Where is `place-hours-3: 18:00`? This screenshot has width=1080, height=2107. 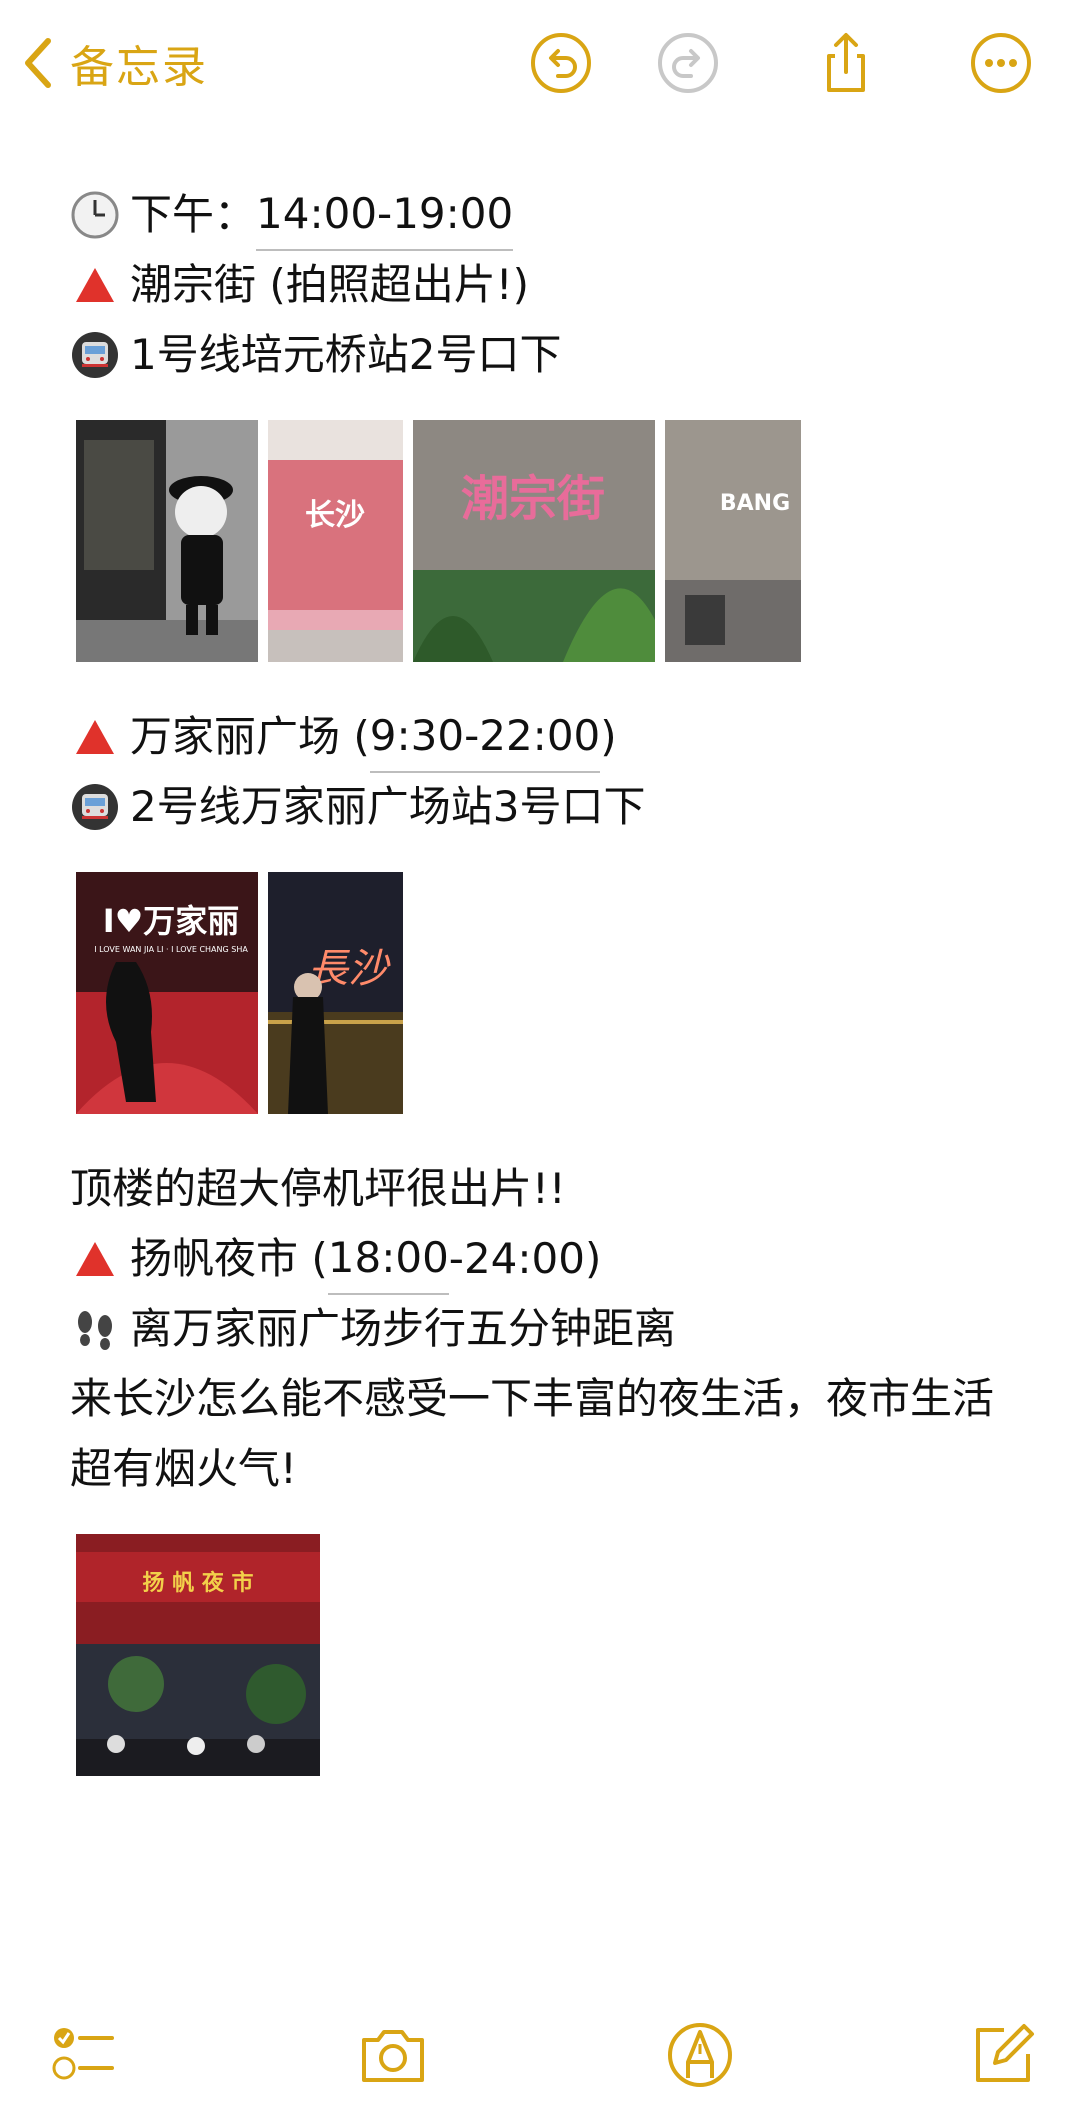 place-hours-3: 18:00 is located at coordinates (388, 1259).